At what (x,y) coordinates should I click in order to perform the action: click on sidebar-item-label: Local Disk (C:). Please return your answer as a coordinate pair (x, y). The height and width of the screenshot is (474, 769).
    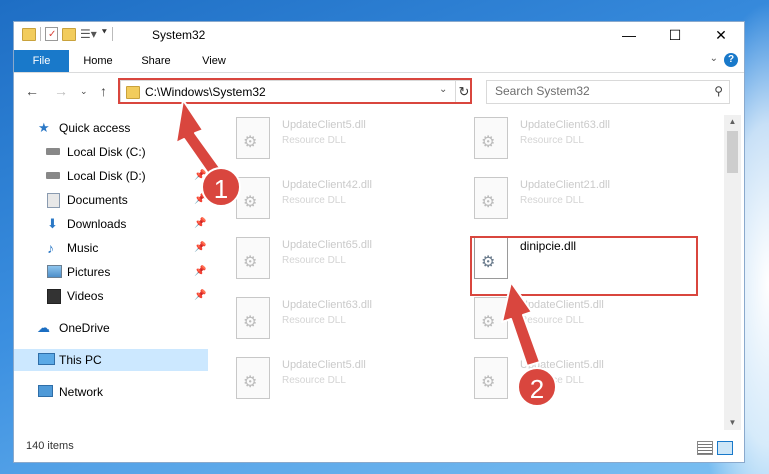
    Looking at the image, I should click on (106, 152).